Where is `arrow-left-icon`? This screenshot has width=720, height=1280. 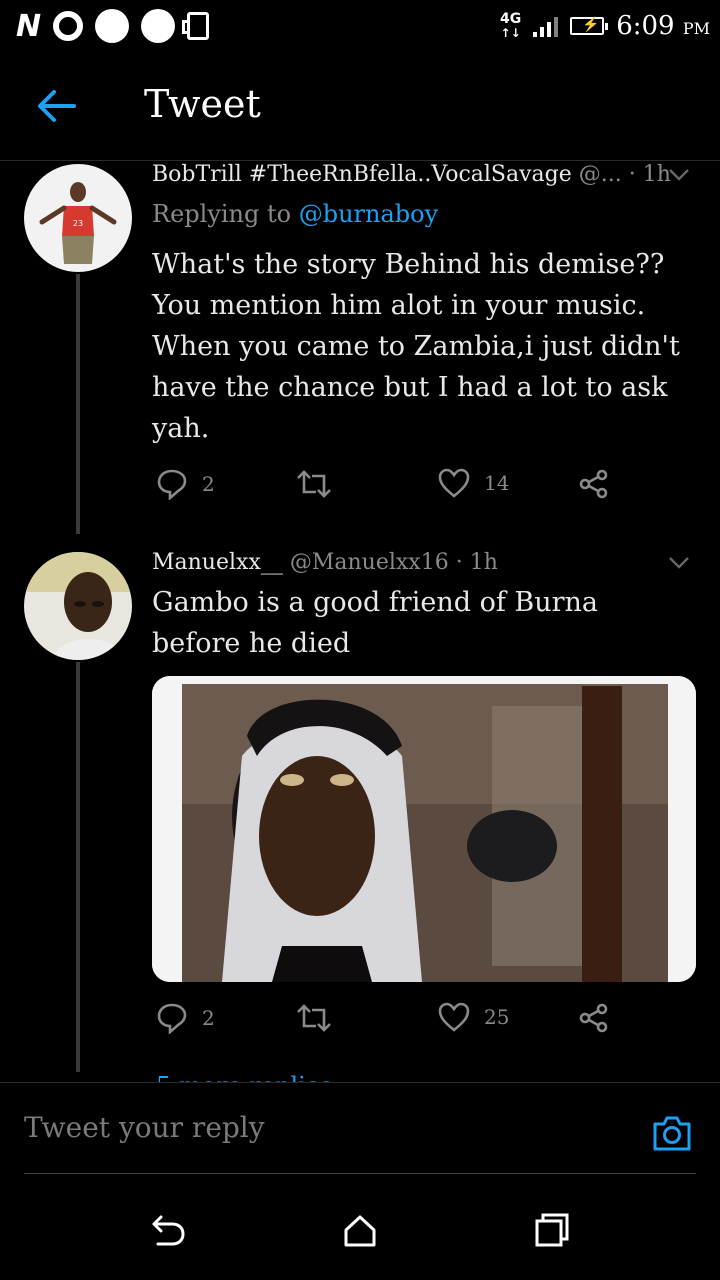 arrow-left-icon is located at coordinates (56, 106).